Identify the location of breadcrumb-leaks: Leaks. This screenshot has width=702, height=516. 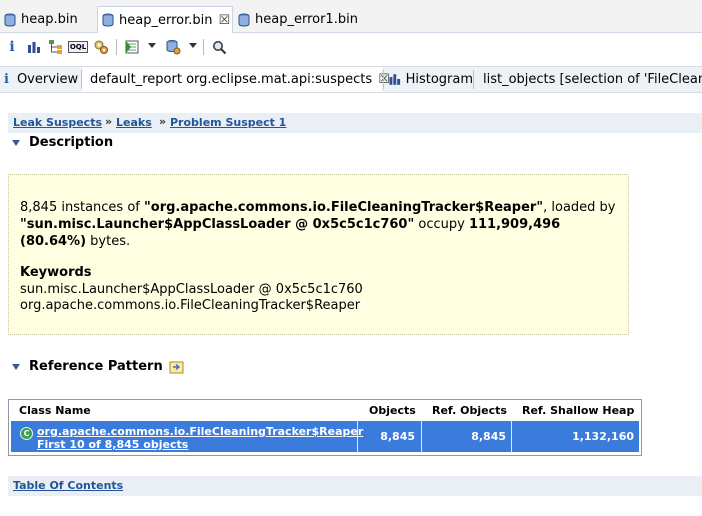
(134, 122).